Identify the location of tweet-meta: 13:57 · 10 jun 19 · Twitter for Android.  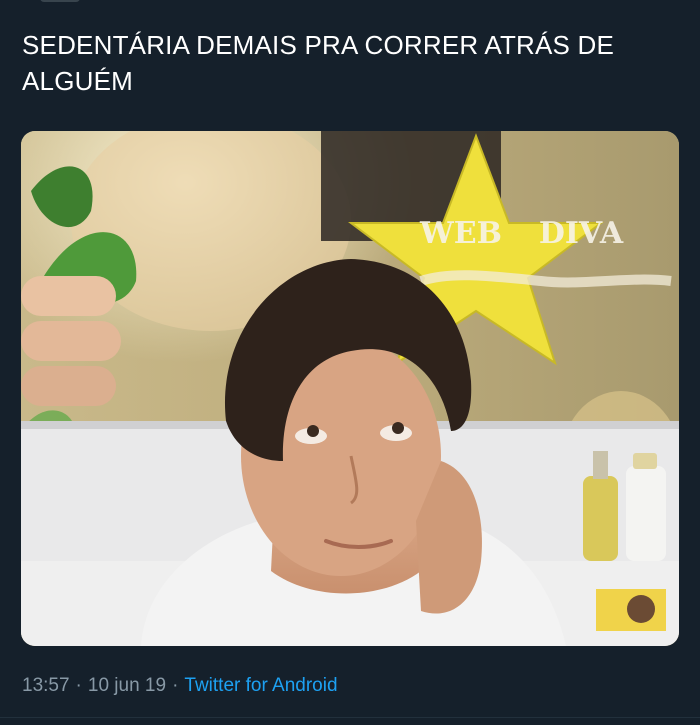
(180, 686).